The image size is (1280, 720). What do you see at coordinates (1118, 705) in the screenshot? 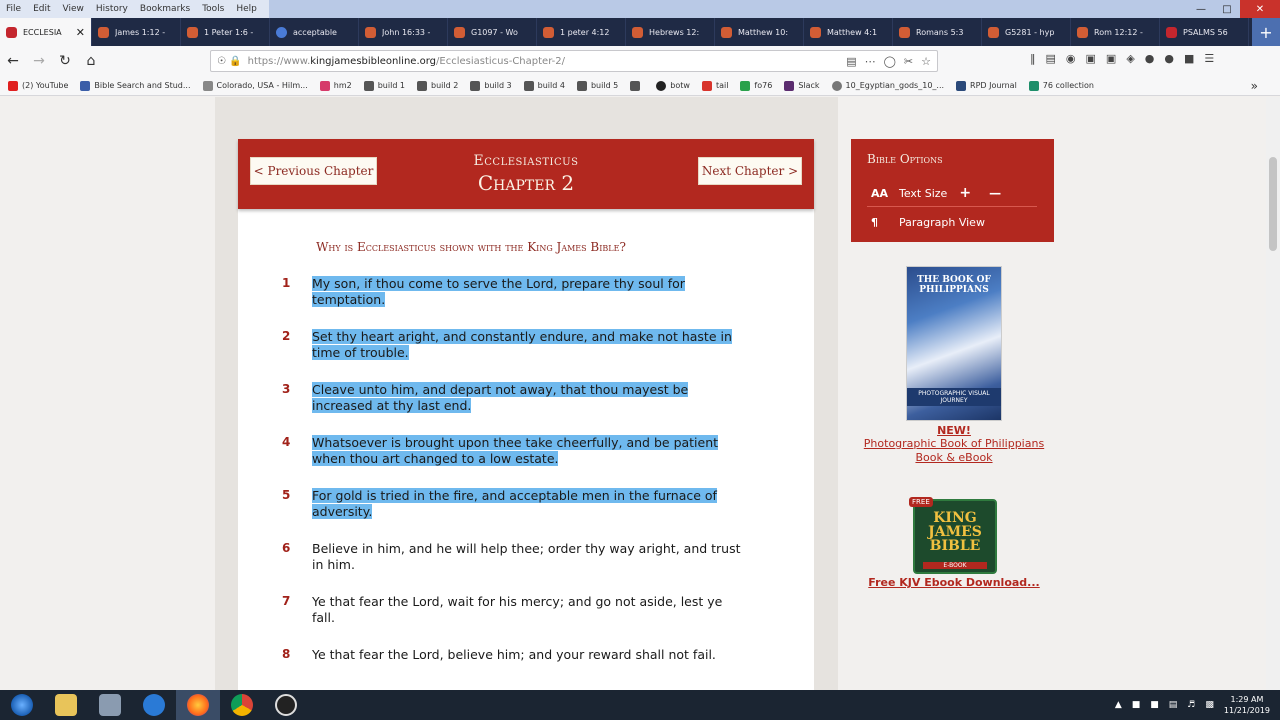
I see `show-hidden-icons-icon: ▲` at bounding box center [1118, 705].